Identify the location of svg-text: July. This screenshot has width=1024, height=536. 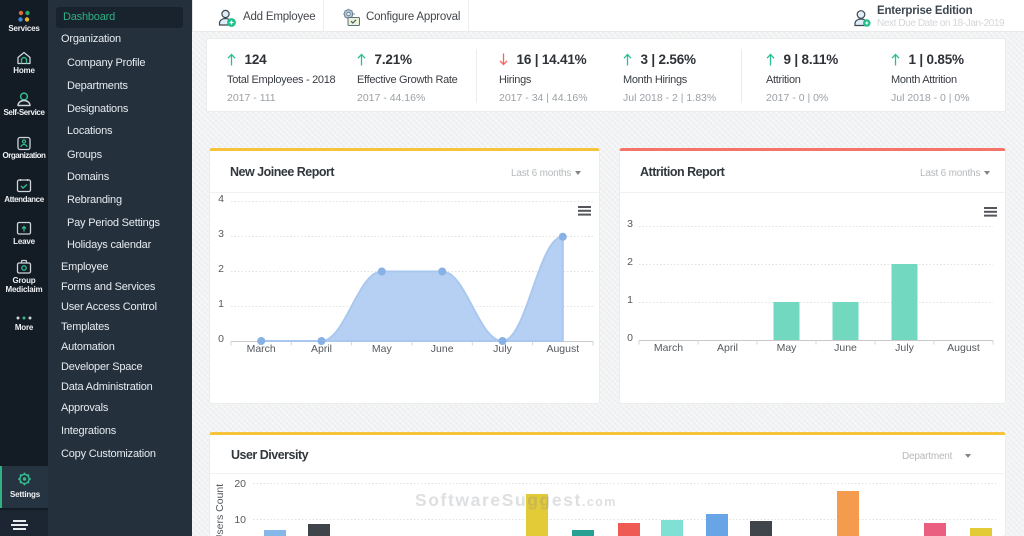
(904, 348).